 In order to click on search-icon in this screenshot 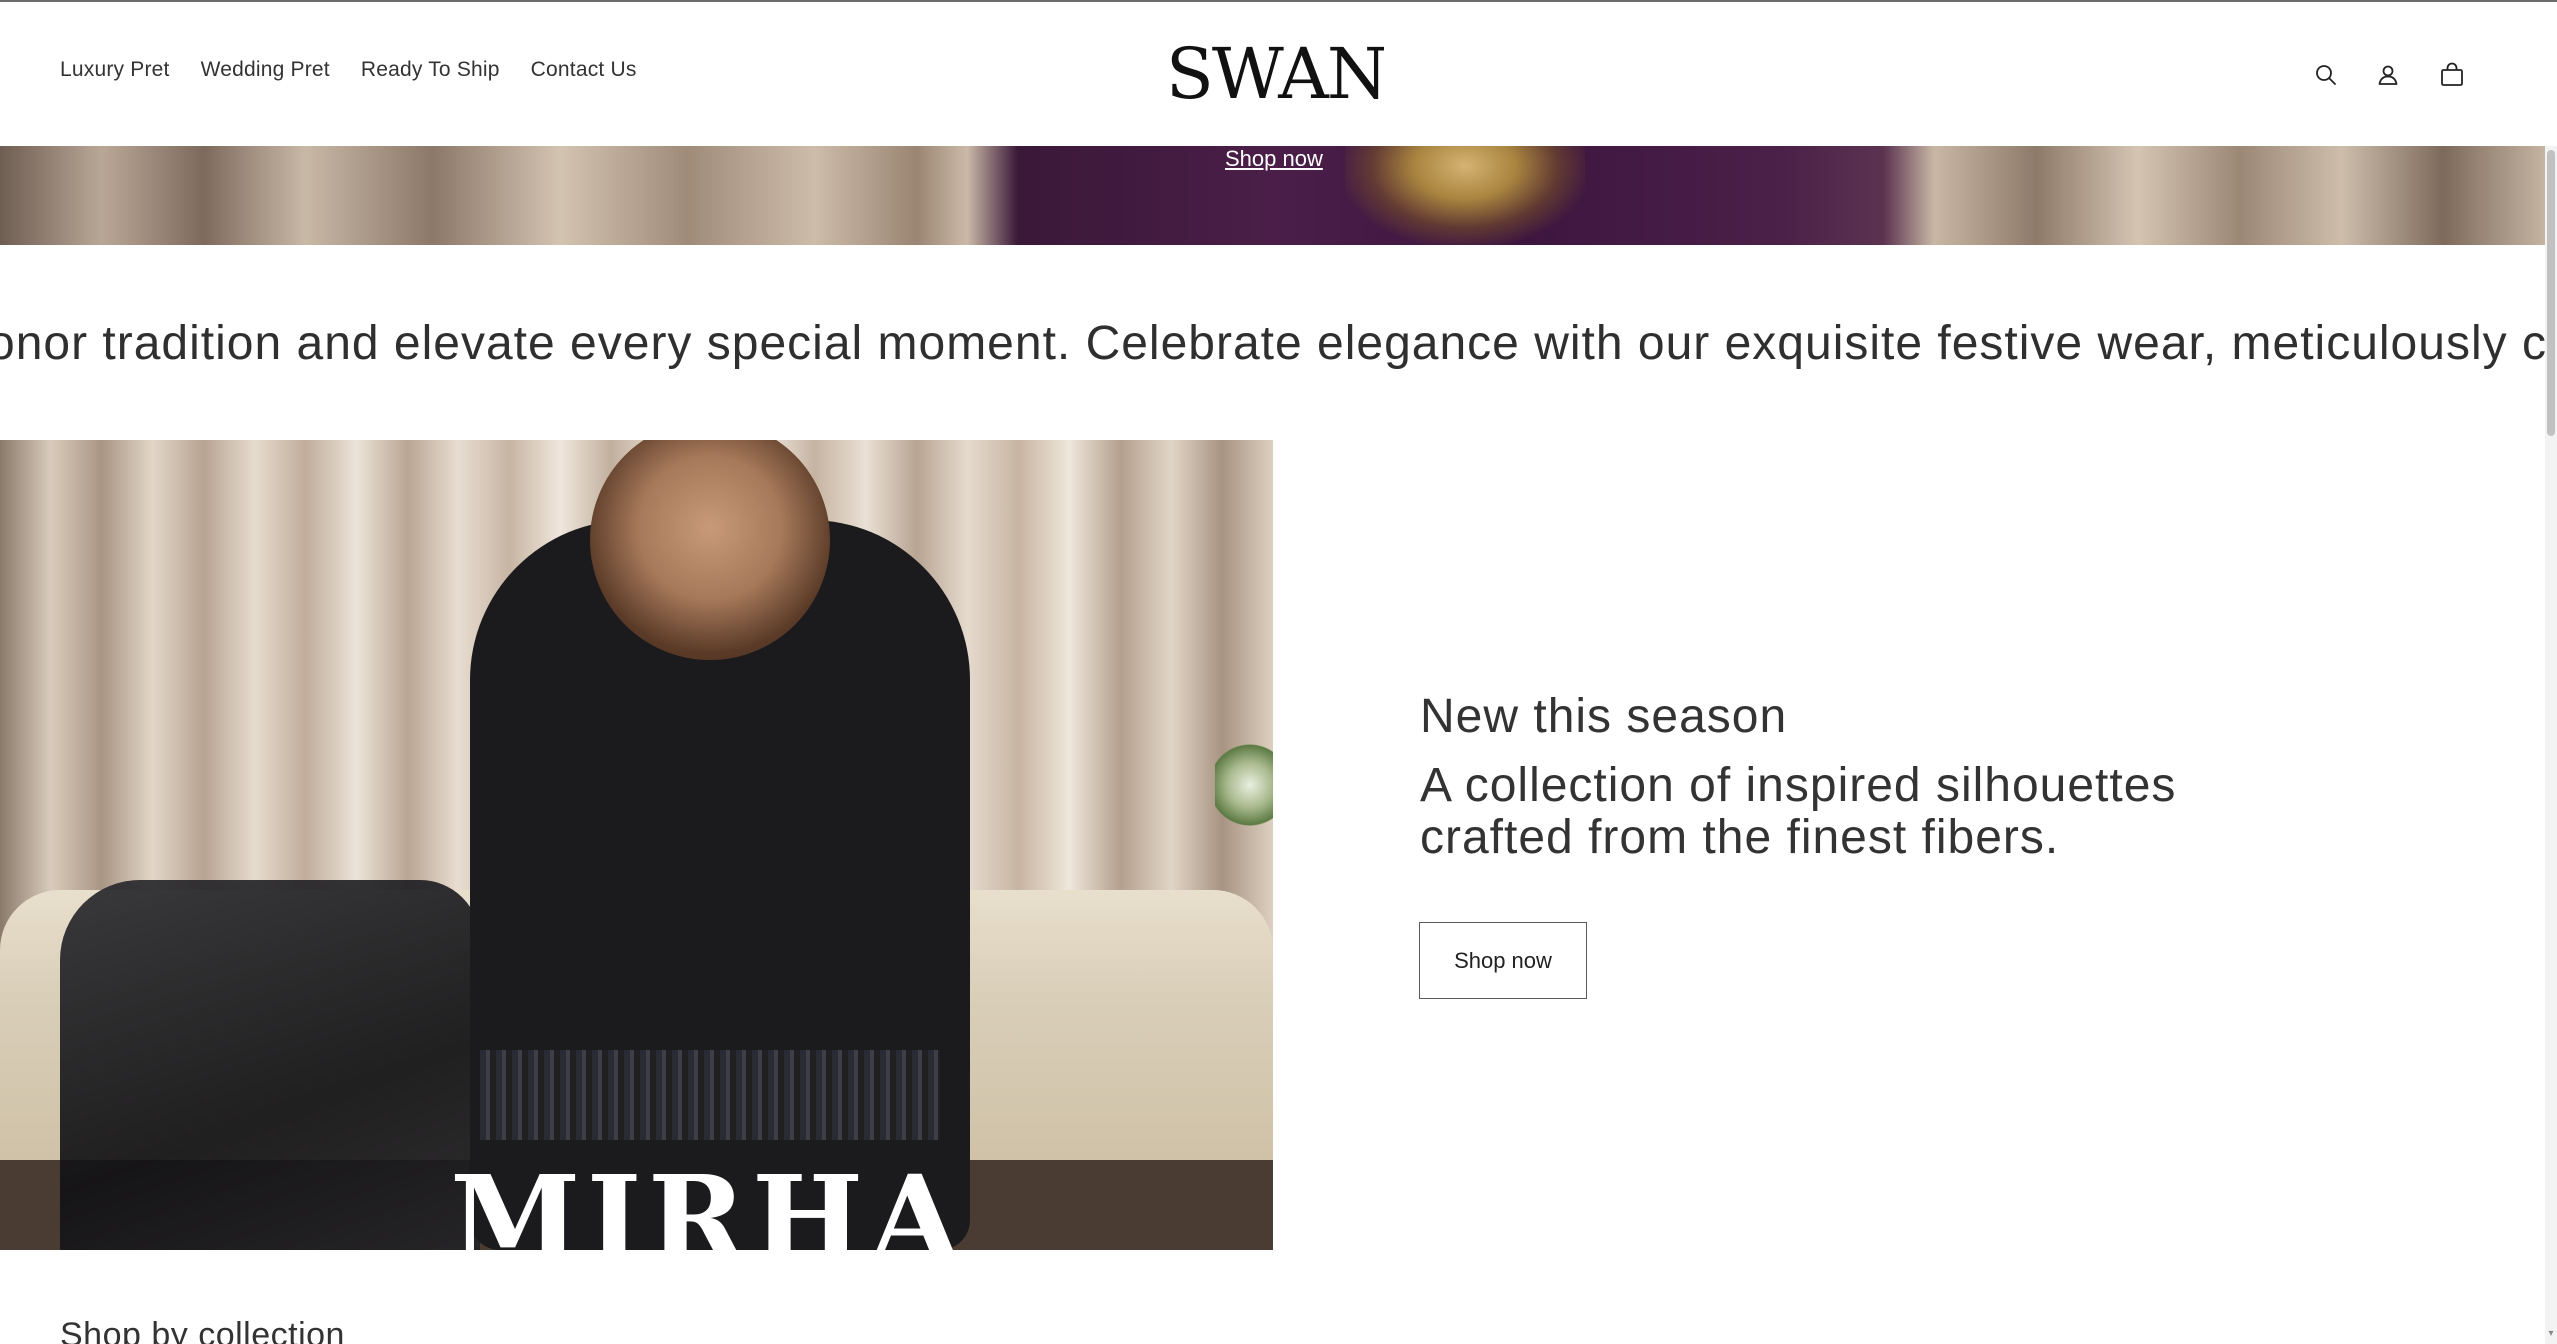, I will do `click(2326, 75)`.